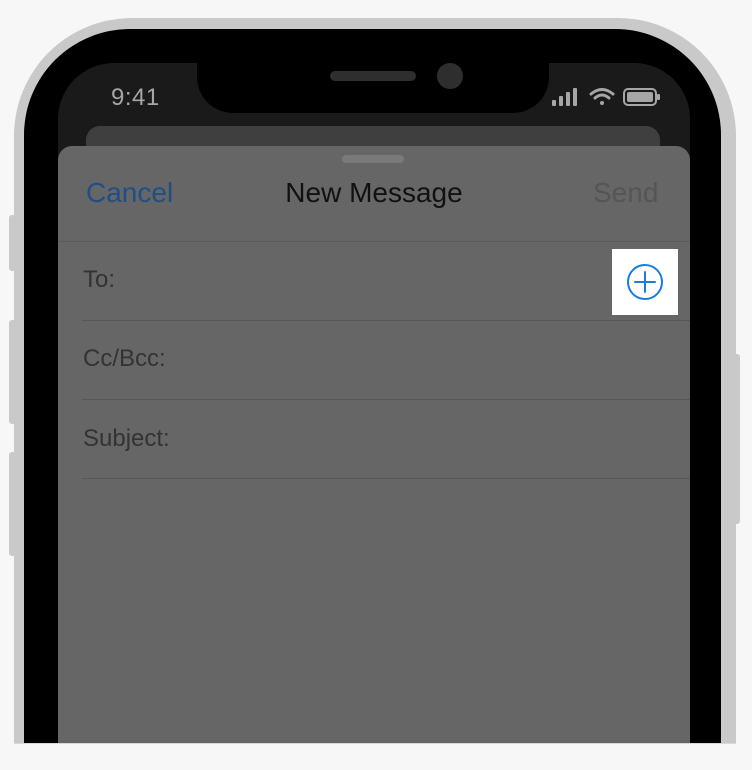 The image size is (752, 770). Describe the element at coordinates (386, 478) in the screenshot. I see `subject-field-divider` at that location.